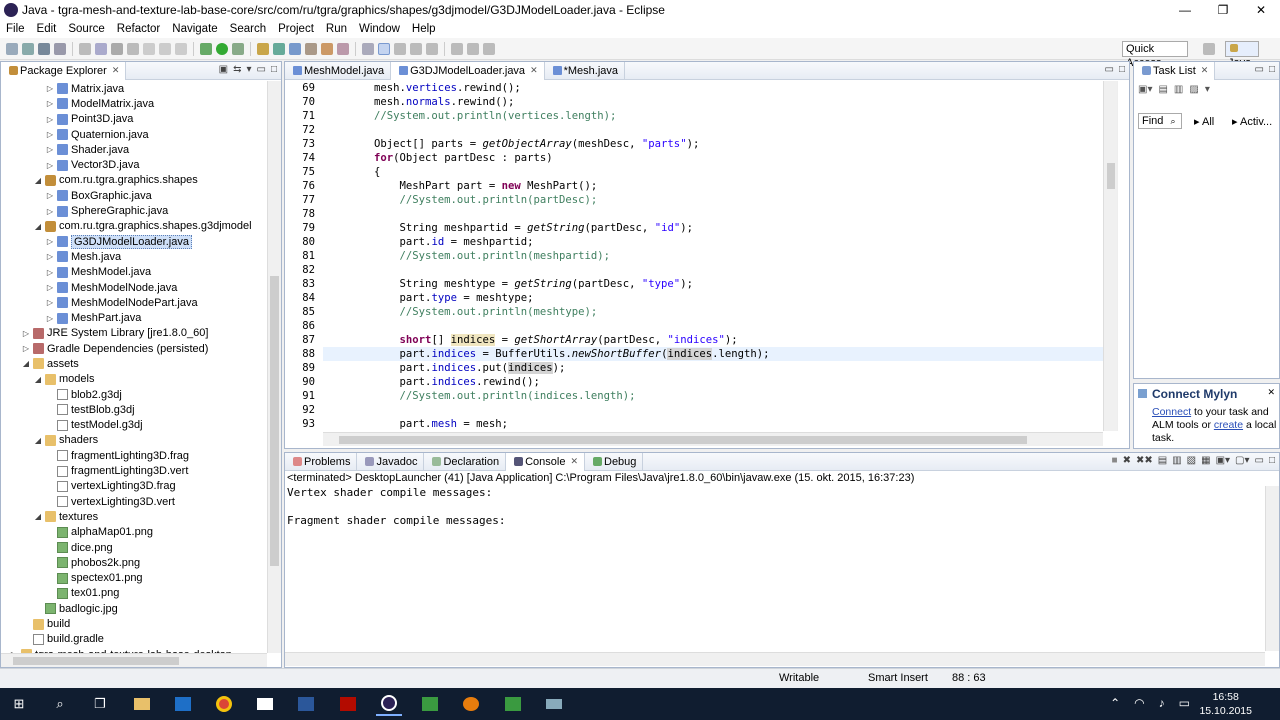 This screenshot has height=720, width=1280. I want to click on save-all-icon, so click(60, 48).